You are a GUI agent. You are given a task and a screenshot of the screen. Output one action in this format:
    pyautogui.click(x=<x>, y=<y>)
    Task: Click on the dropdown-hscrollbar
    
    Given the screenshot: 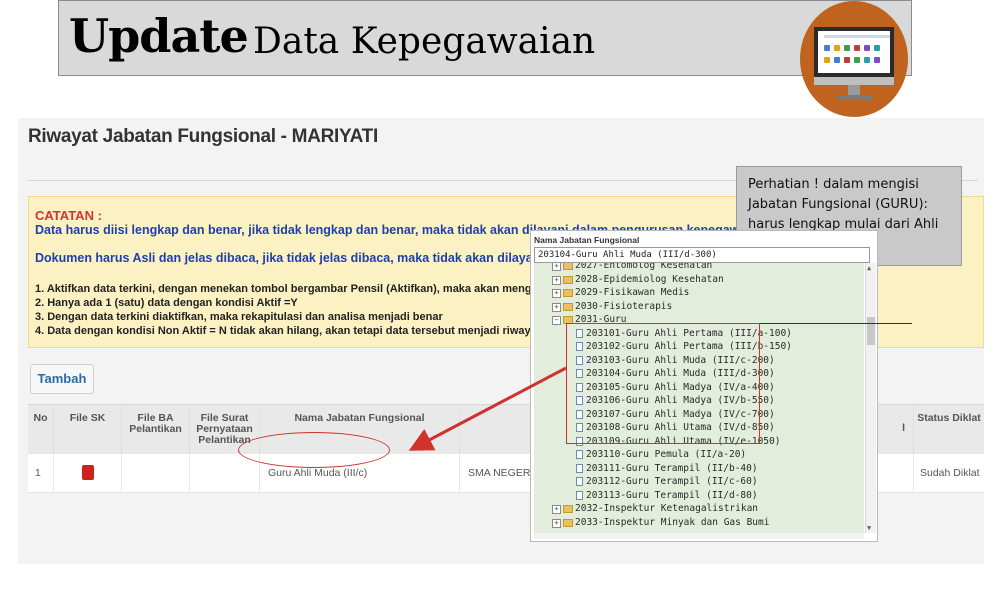 What is the action you would take?
    pyautogui.click(x=699, y=536)
    